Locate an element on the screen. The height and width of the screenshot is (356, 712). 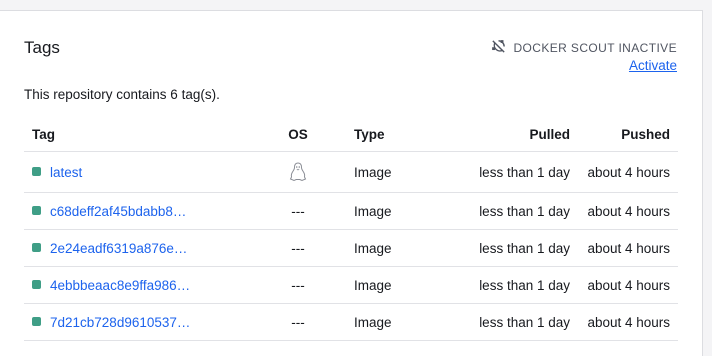
column-header-type: Type is located at coordinates (384, 134).